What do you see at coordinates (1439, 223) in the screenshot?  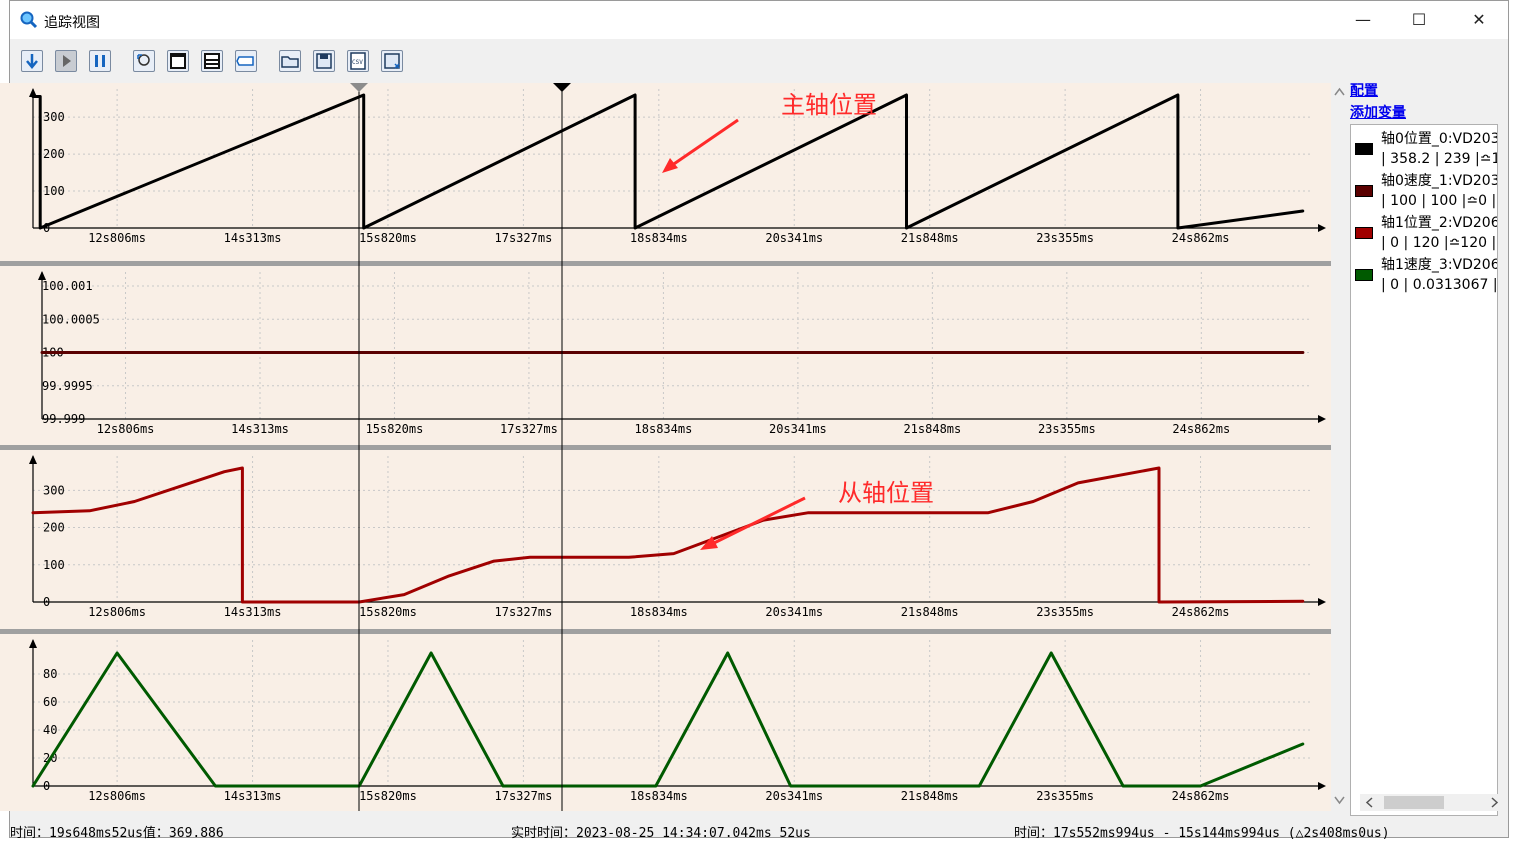 I see `legend-name: 轴1位置_2:VD206` at bounding box center [1439, 223].